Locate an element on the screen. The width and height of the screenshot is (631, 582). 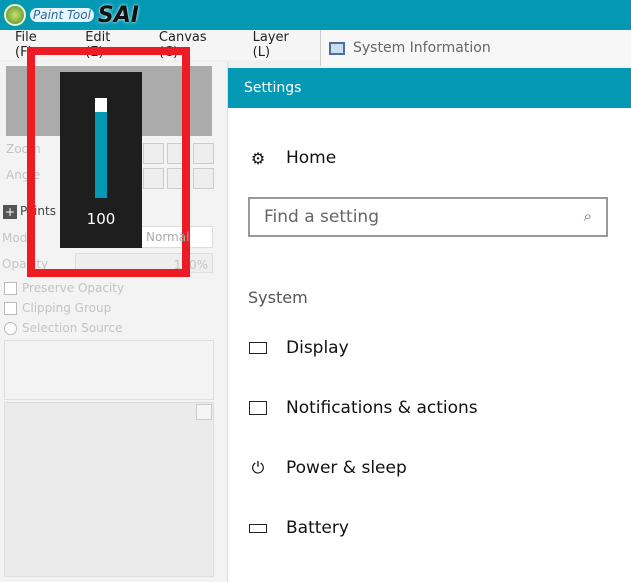
find-setting-search-input: Find a setting ⌕ is located at coordinates (428, 217).